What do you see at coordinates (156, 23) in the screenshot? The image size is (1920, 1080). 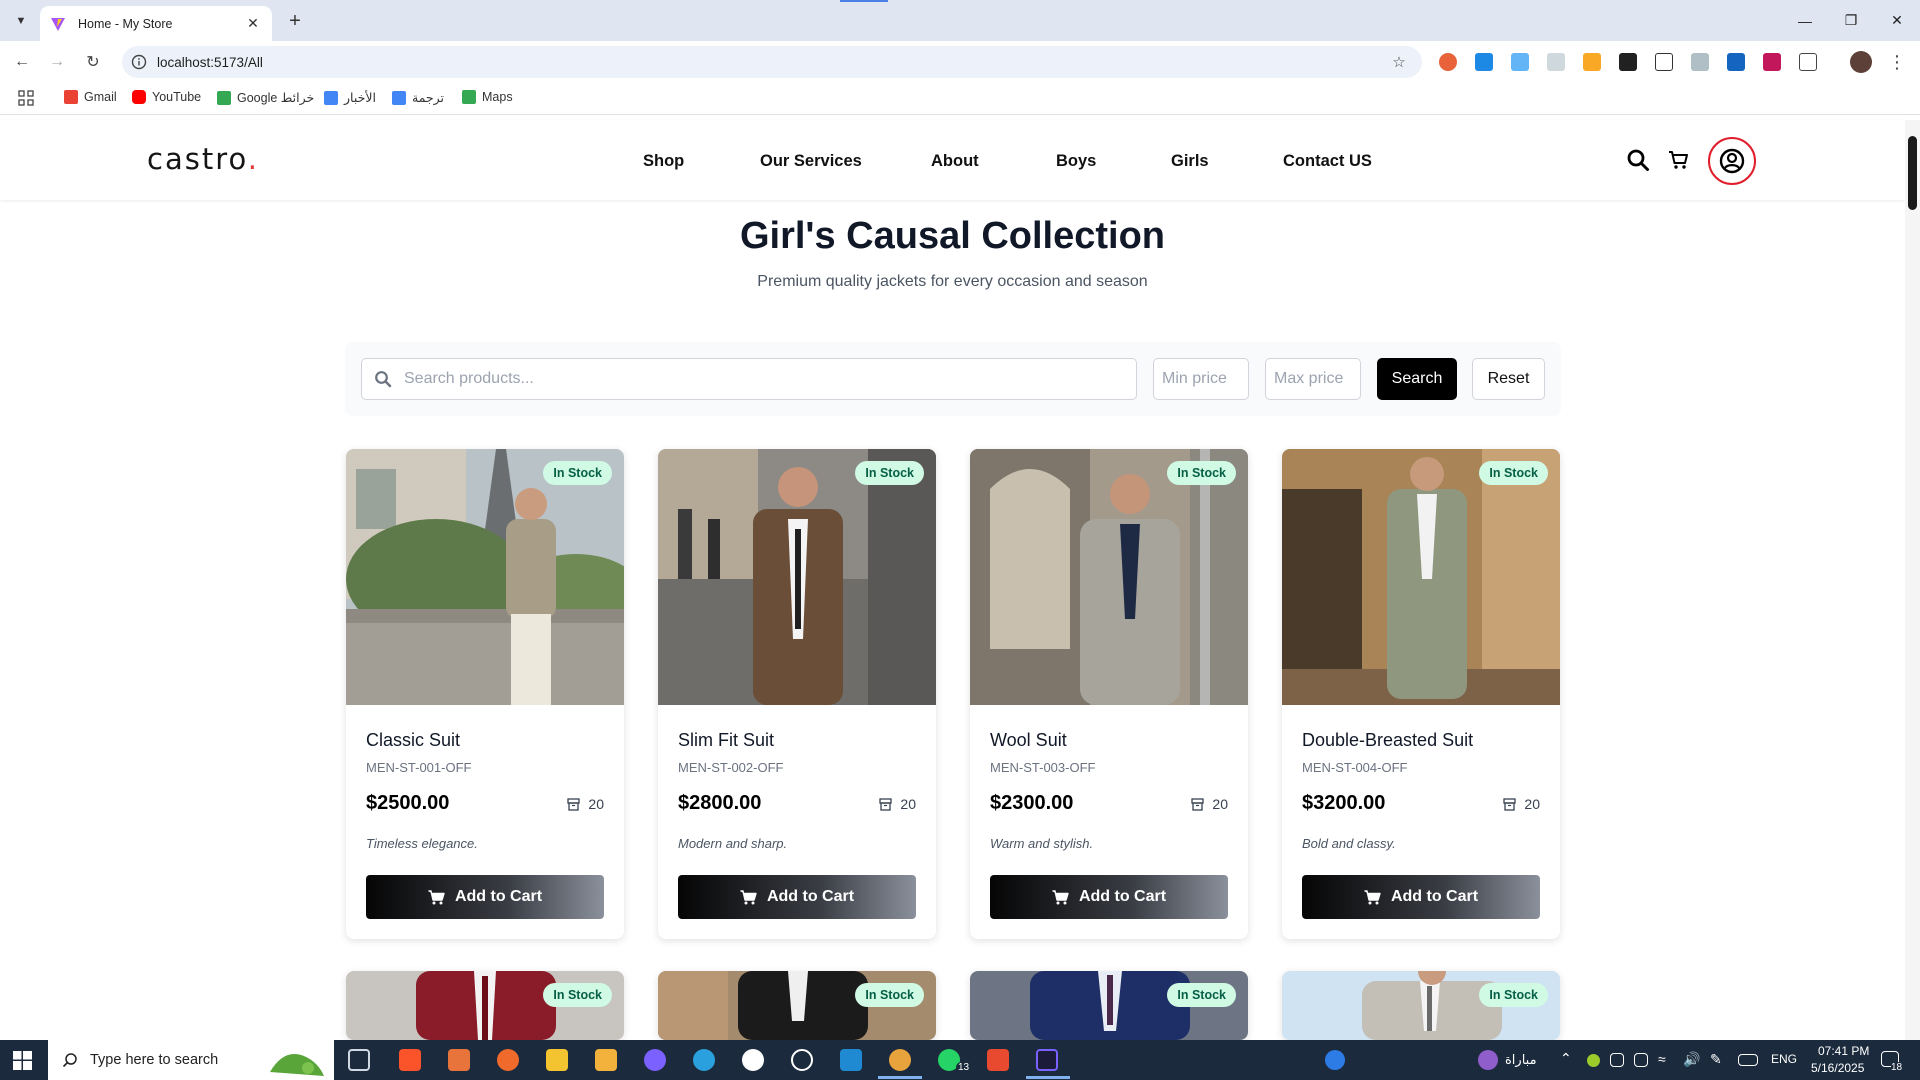 I see `browser-tab-active: Home - My Store ✕` at bounding box center [156, 23].